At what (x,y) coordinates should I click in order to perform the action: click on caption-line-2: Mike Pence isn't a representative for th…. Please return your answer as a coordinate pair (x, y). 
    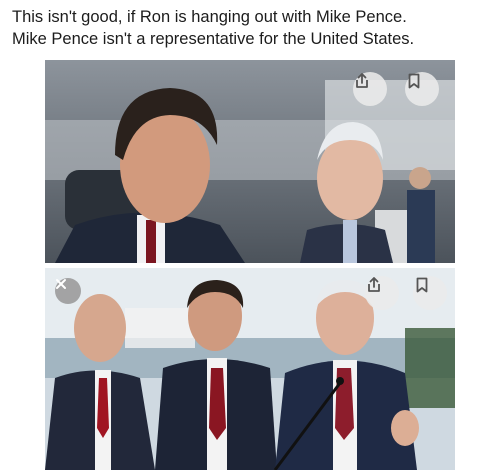
    Looking at the image, I should click on (213, 39).